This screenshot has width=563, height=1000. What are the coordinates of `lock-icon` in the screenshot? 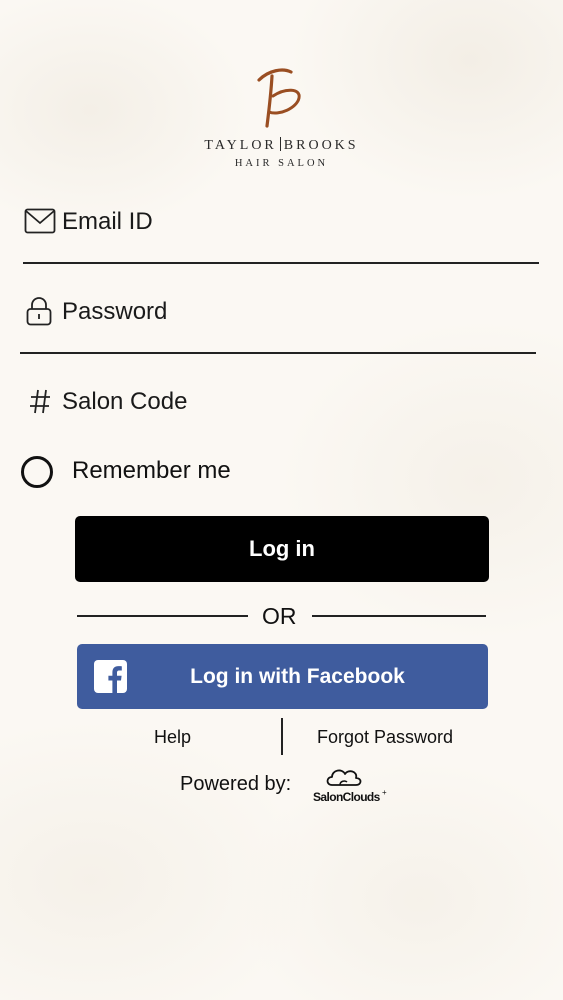 It's located at (39, 311).